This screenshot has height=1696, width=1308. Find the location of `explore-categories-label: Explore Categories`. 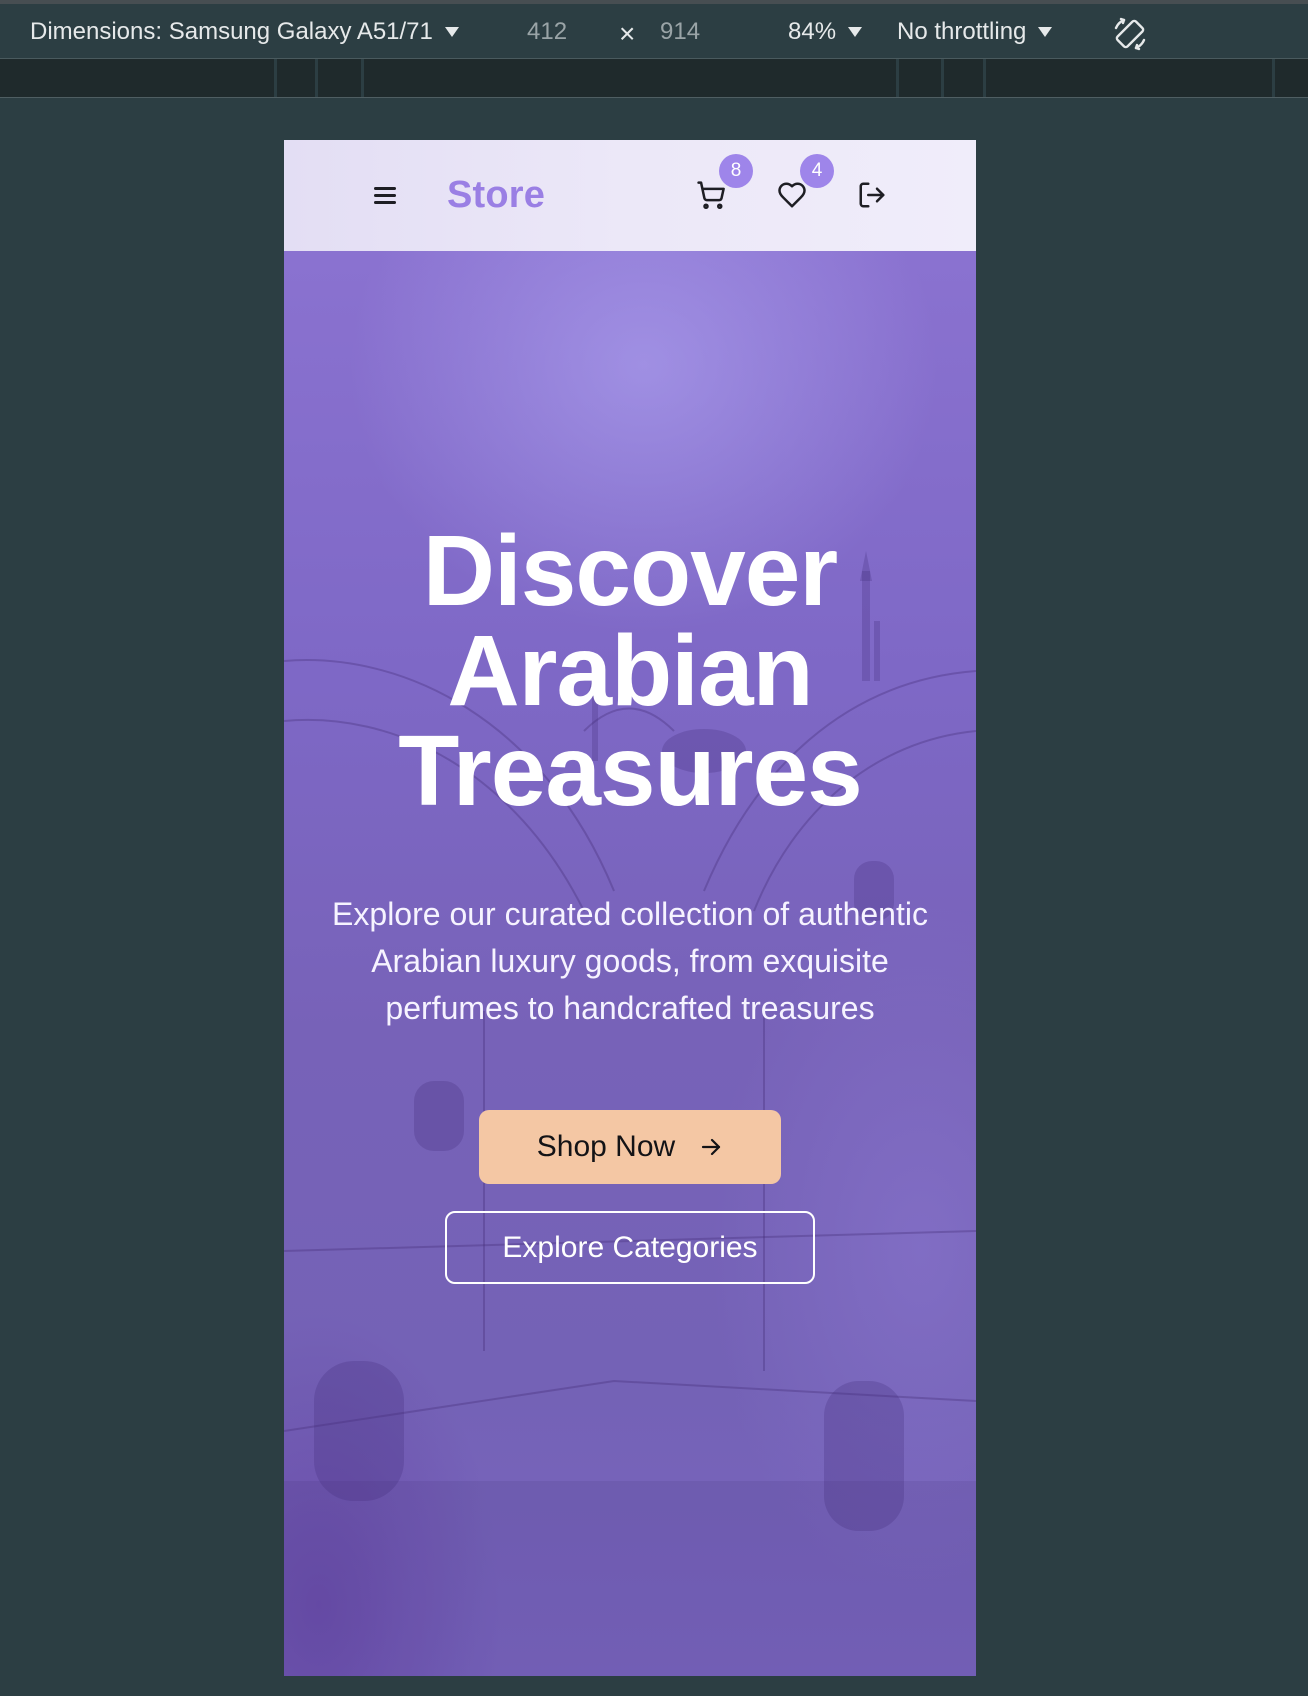

explore-categories-label: Explore Categories is located at coordinates (630, 1247).